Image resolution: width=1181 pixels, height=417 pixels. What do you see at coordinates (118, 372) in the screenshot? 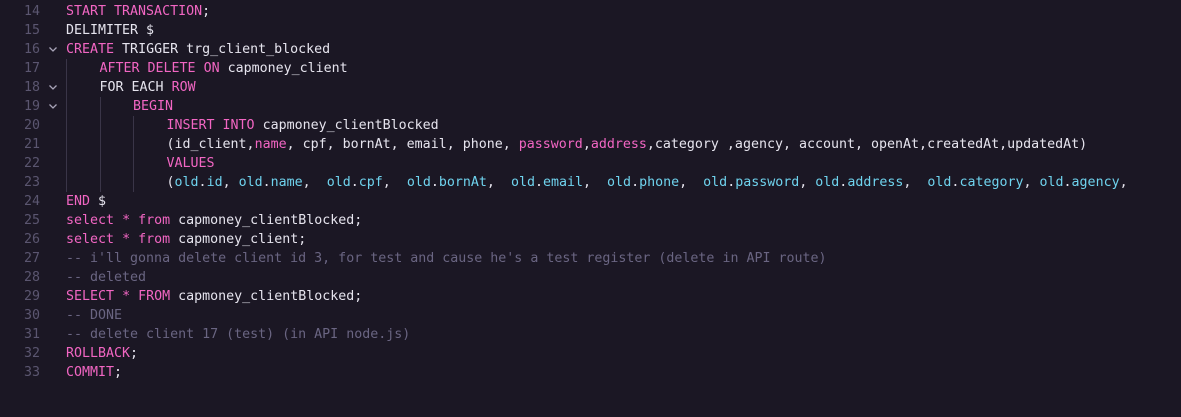
I see `code-token: ;` at bounding box center [118, 372].